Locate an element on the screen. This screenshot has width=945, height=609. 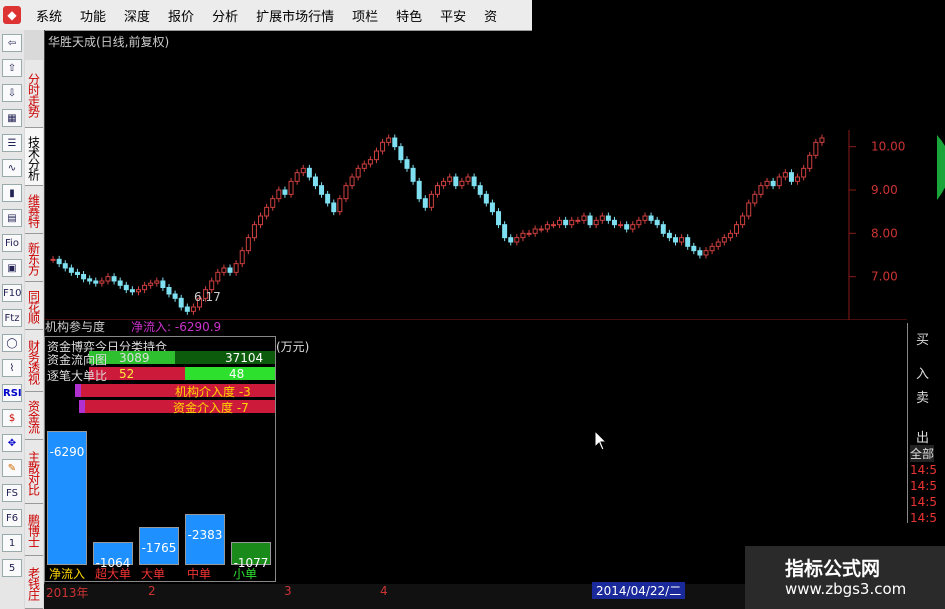
in-label: 入 is located at coordinates (923, 374).